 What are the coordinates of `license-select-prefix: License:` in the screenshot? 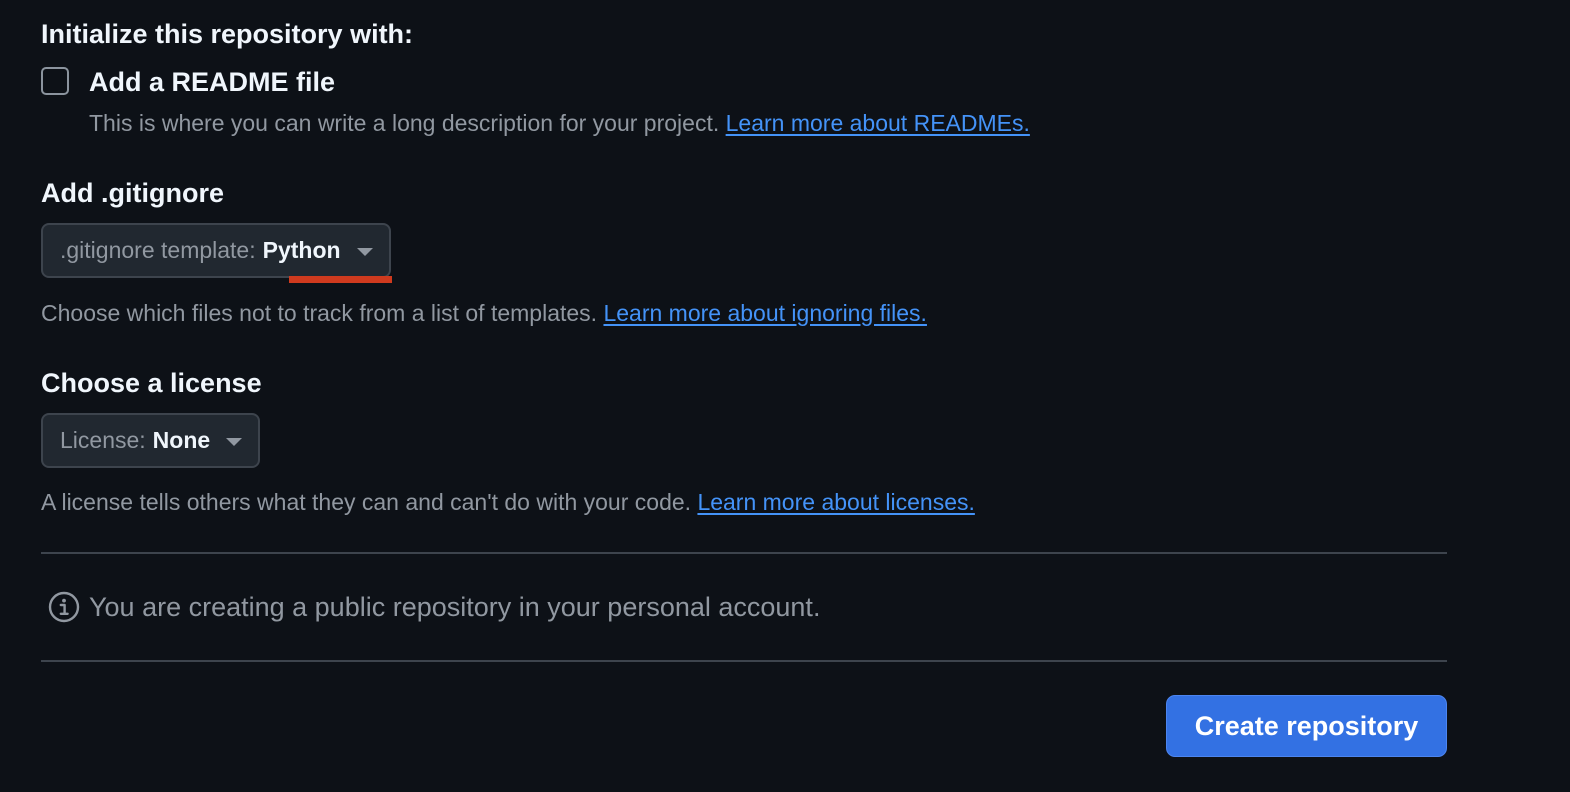 It's located at (103, 440).